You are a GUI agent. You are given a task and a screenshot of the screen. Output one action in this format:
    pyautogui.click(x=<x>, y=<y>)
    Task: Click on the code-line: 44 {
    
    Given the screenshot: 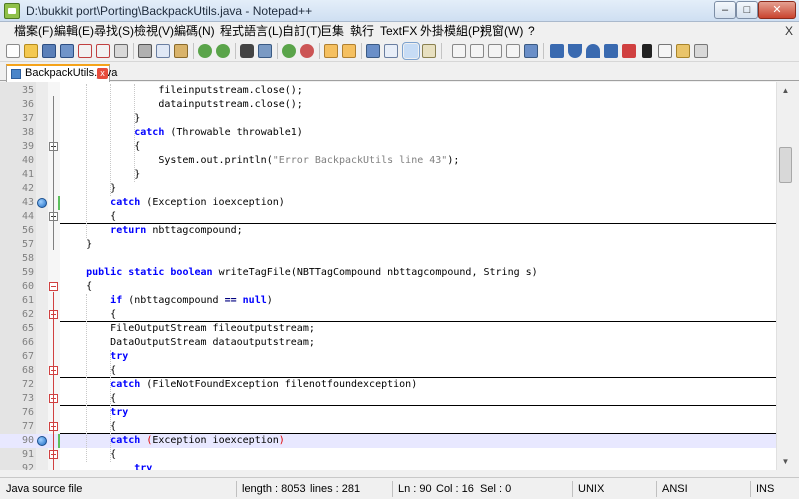 What is the action you would take?
    pyautogui.click(x=388, y=217)
    